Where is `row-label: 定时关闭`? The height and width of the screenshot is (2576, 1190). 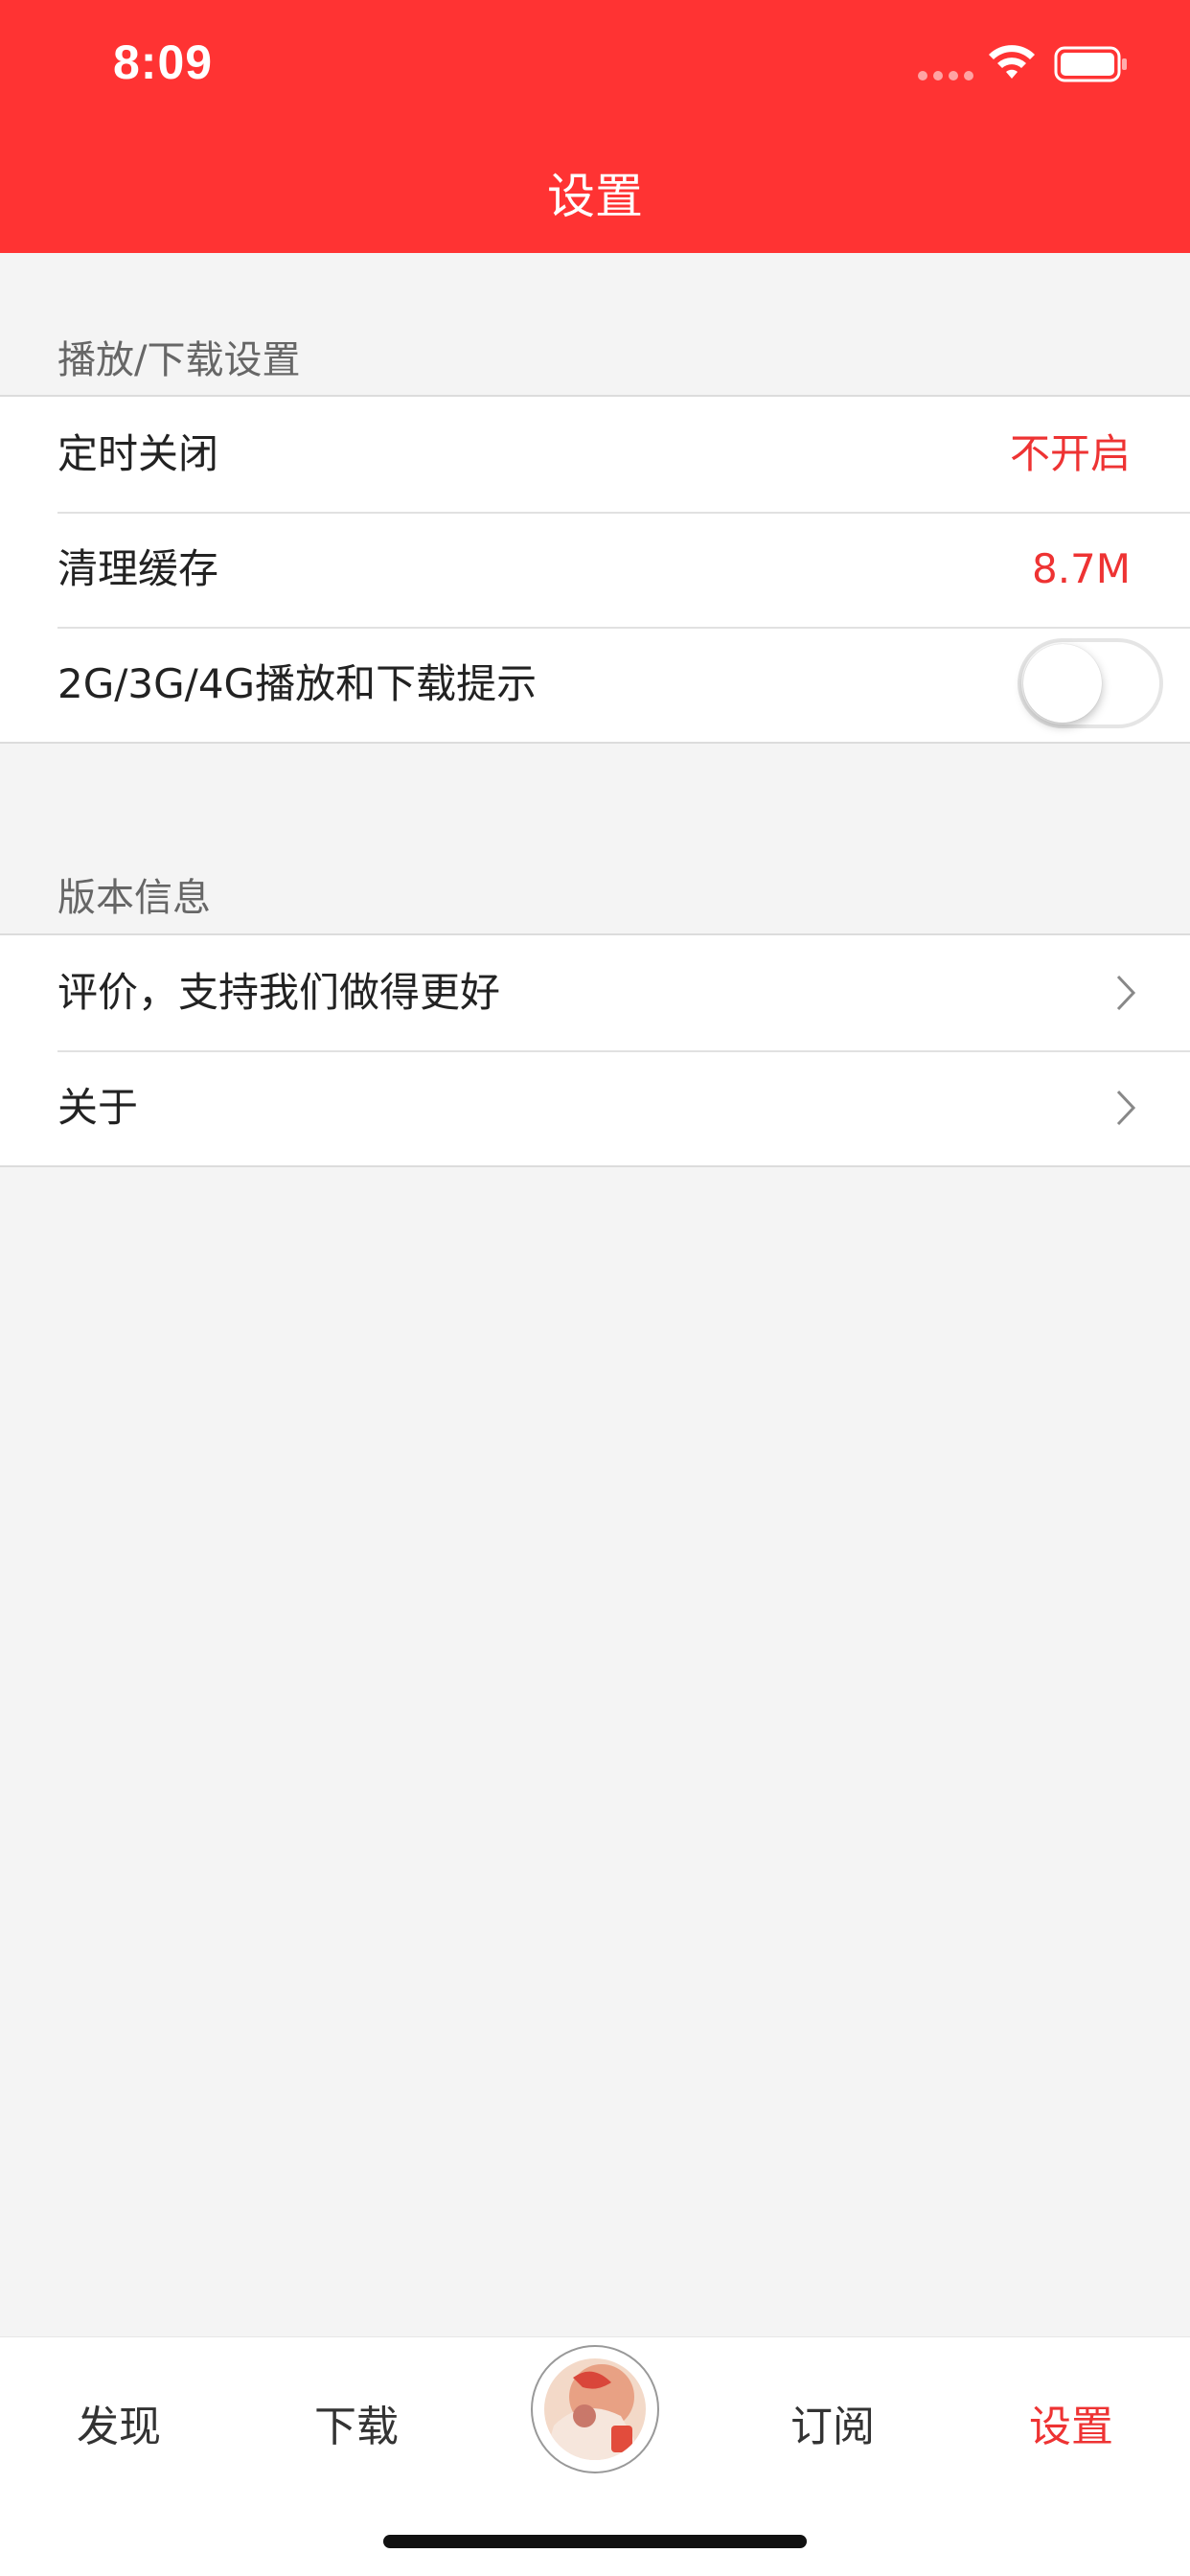 row-label: 定时关闭 is located at coordinates (138, 453).